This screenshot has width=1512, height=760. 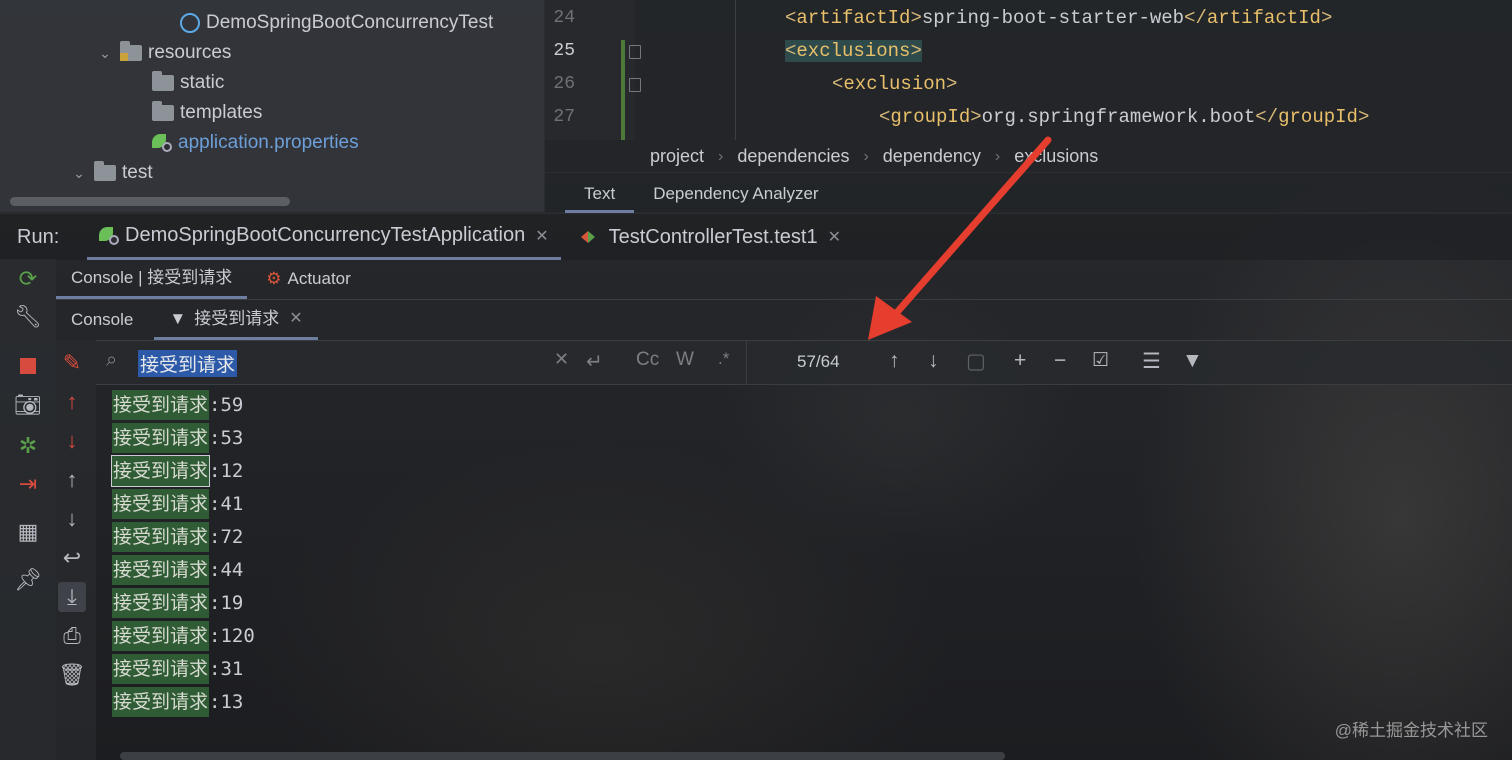 What do you see at coordinates (623, 90) in the screenshot?
I see `vcs-change-marker` at bounding box center [623, 90].